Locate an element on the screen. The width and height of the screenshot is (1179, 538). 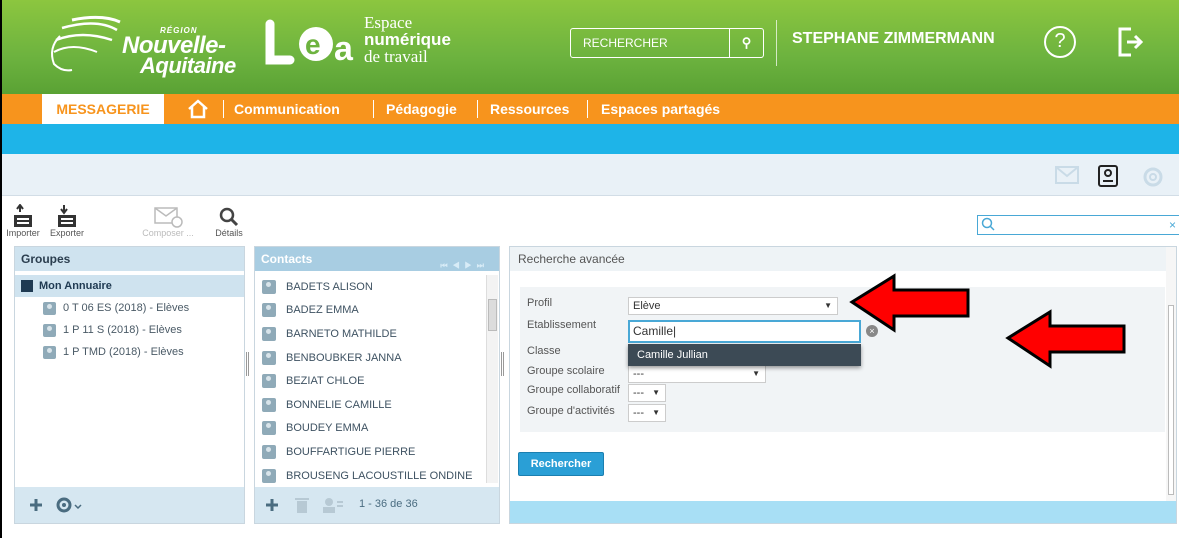
group-root-mon-annuaire: Mon Annuaire is located at coordinates (129, 286).